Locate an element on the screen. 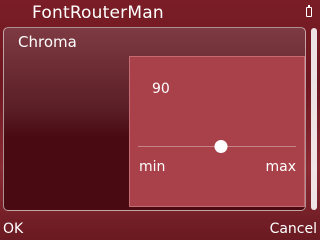 The height and width of the screenshot is (240, 320). ok-softkey: OK is located at coordinates (13, 229).